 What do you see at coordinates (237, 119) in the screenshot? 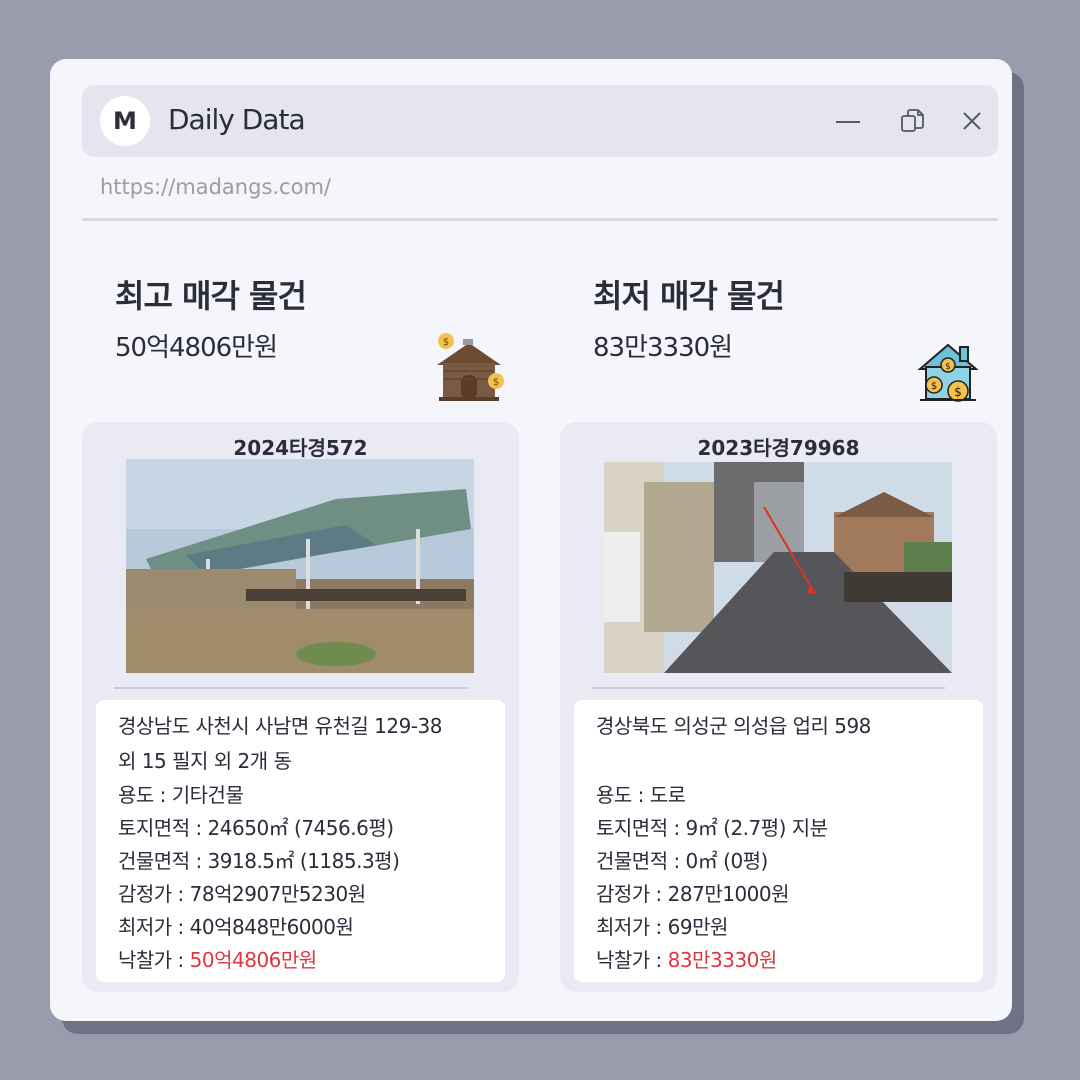
I see `app-title: Daily Data` at bounding box center [237, 119].